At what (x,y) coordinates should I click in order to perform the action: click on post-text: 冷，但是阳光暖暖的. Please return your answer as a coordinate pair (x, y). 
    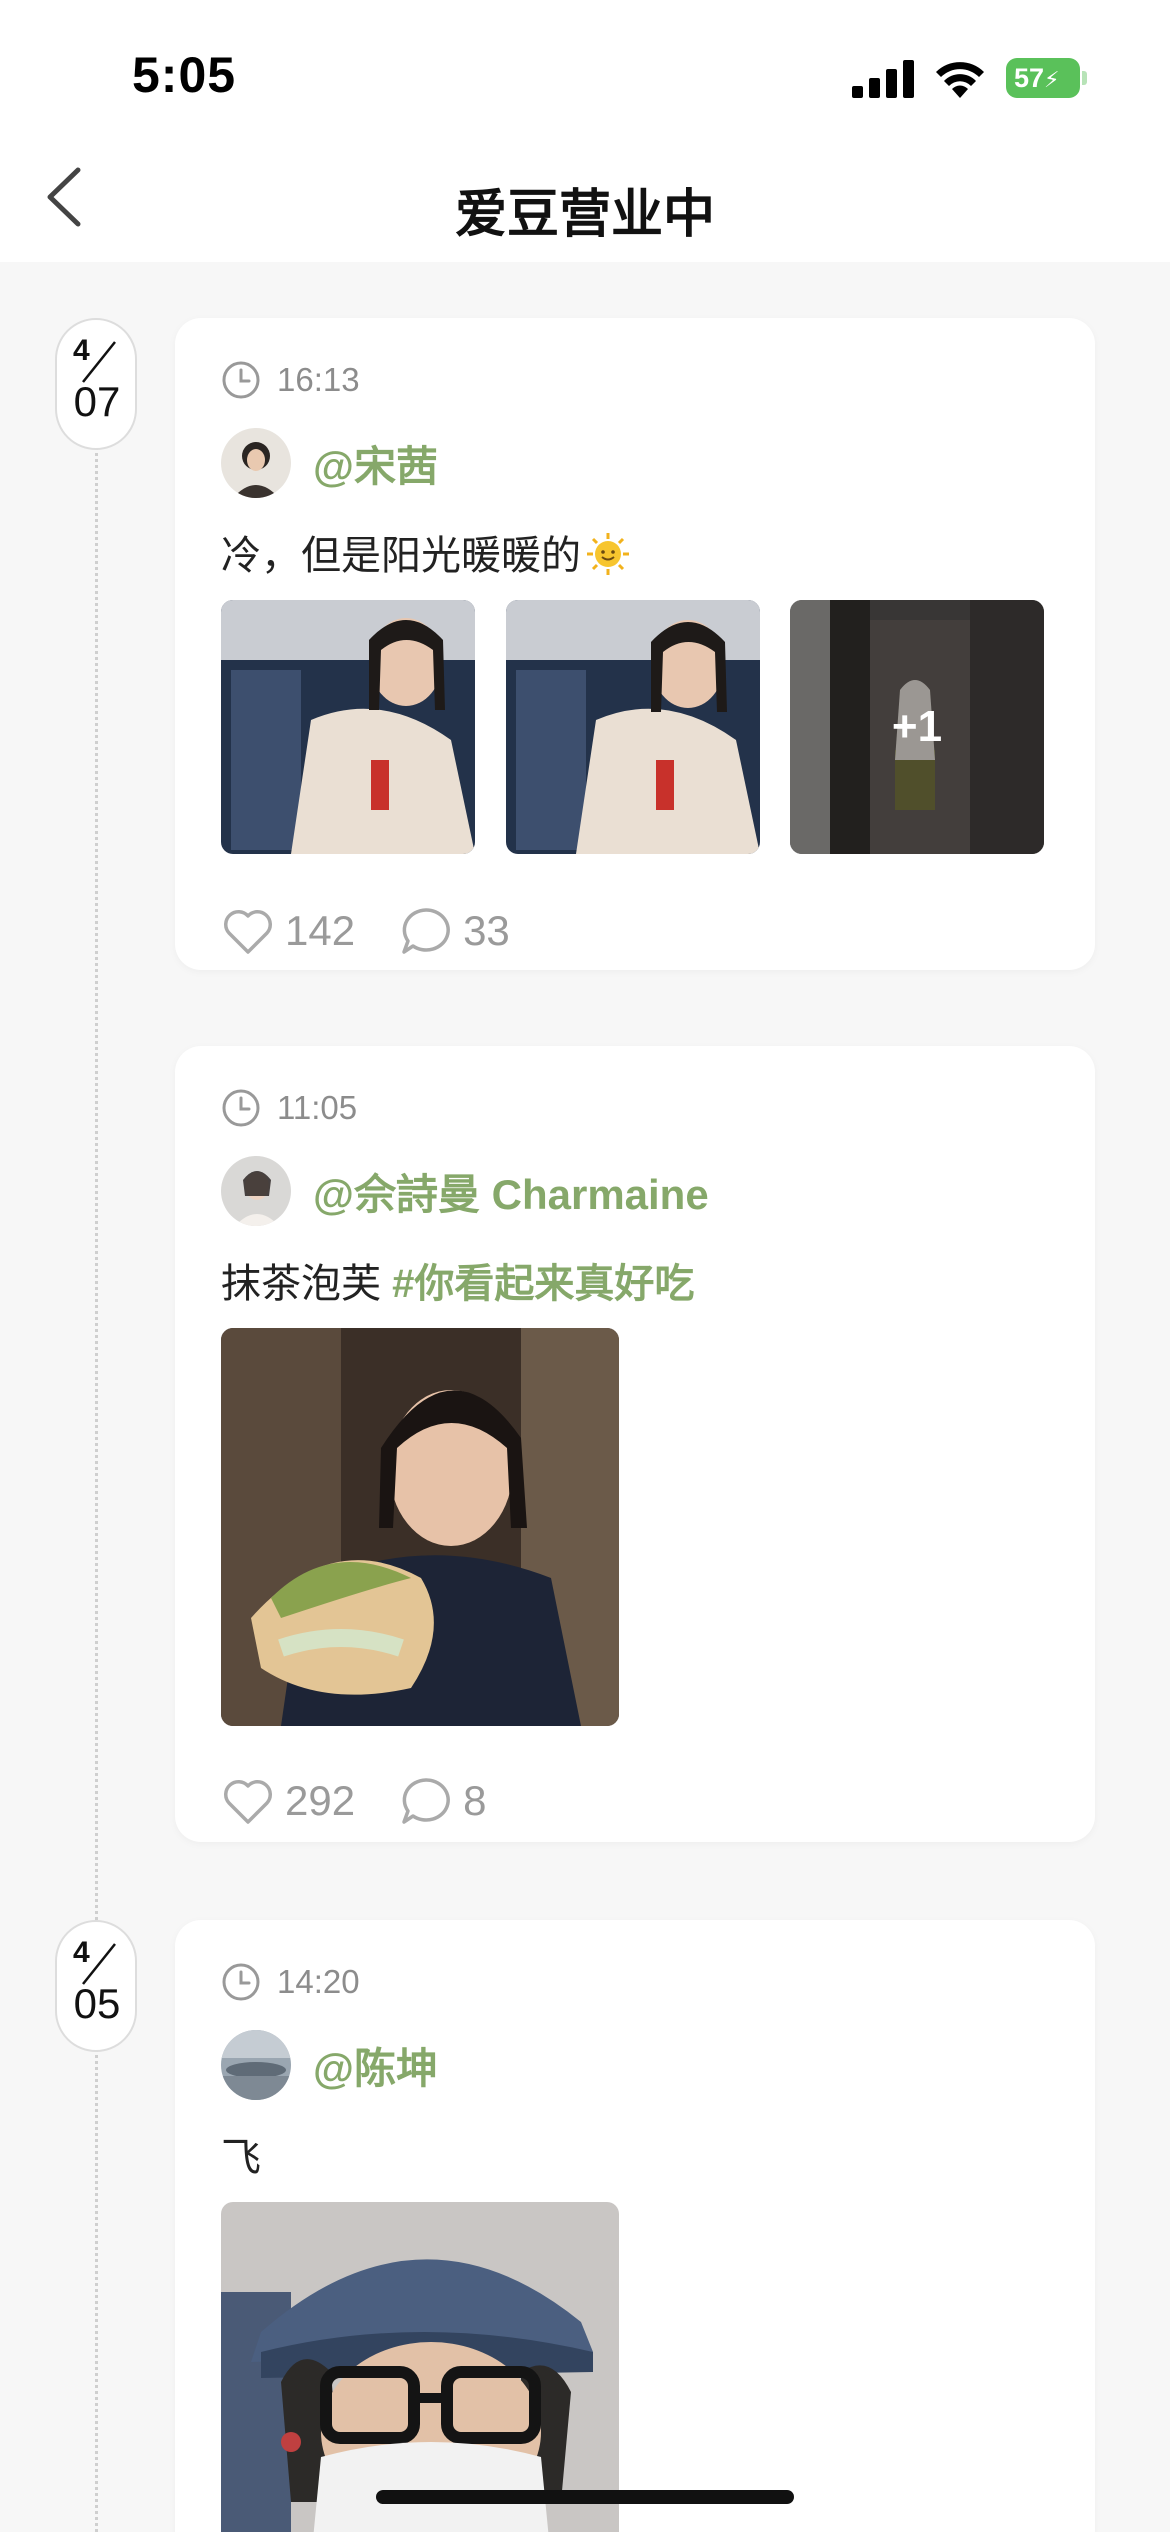
    Looking at the image, I should click on (426, 552).